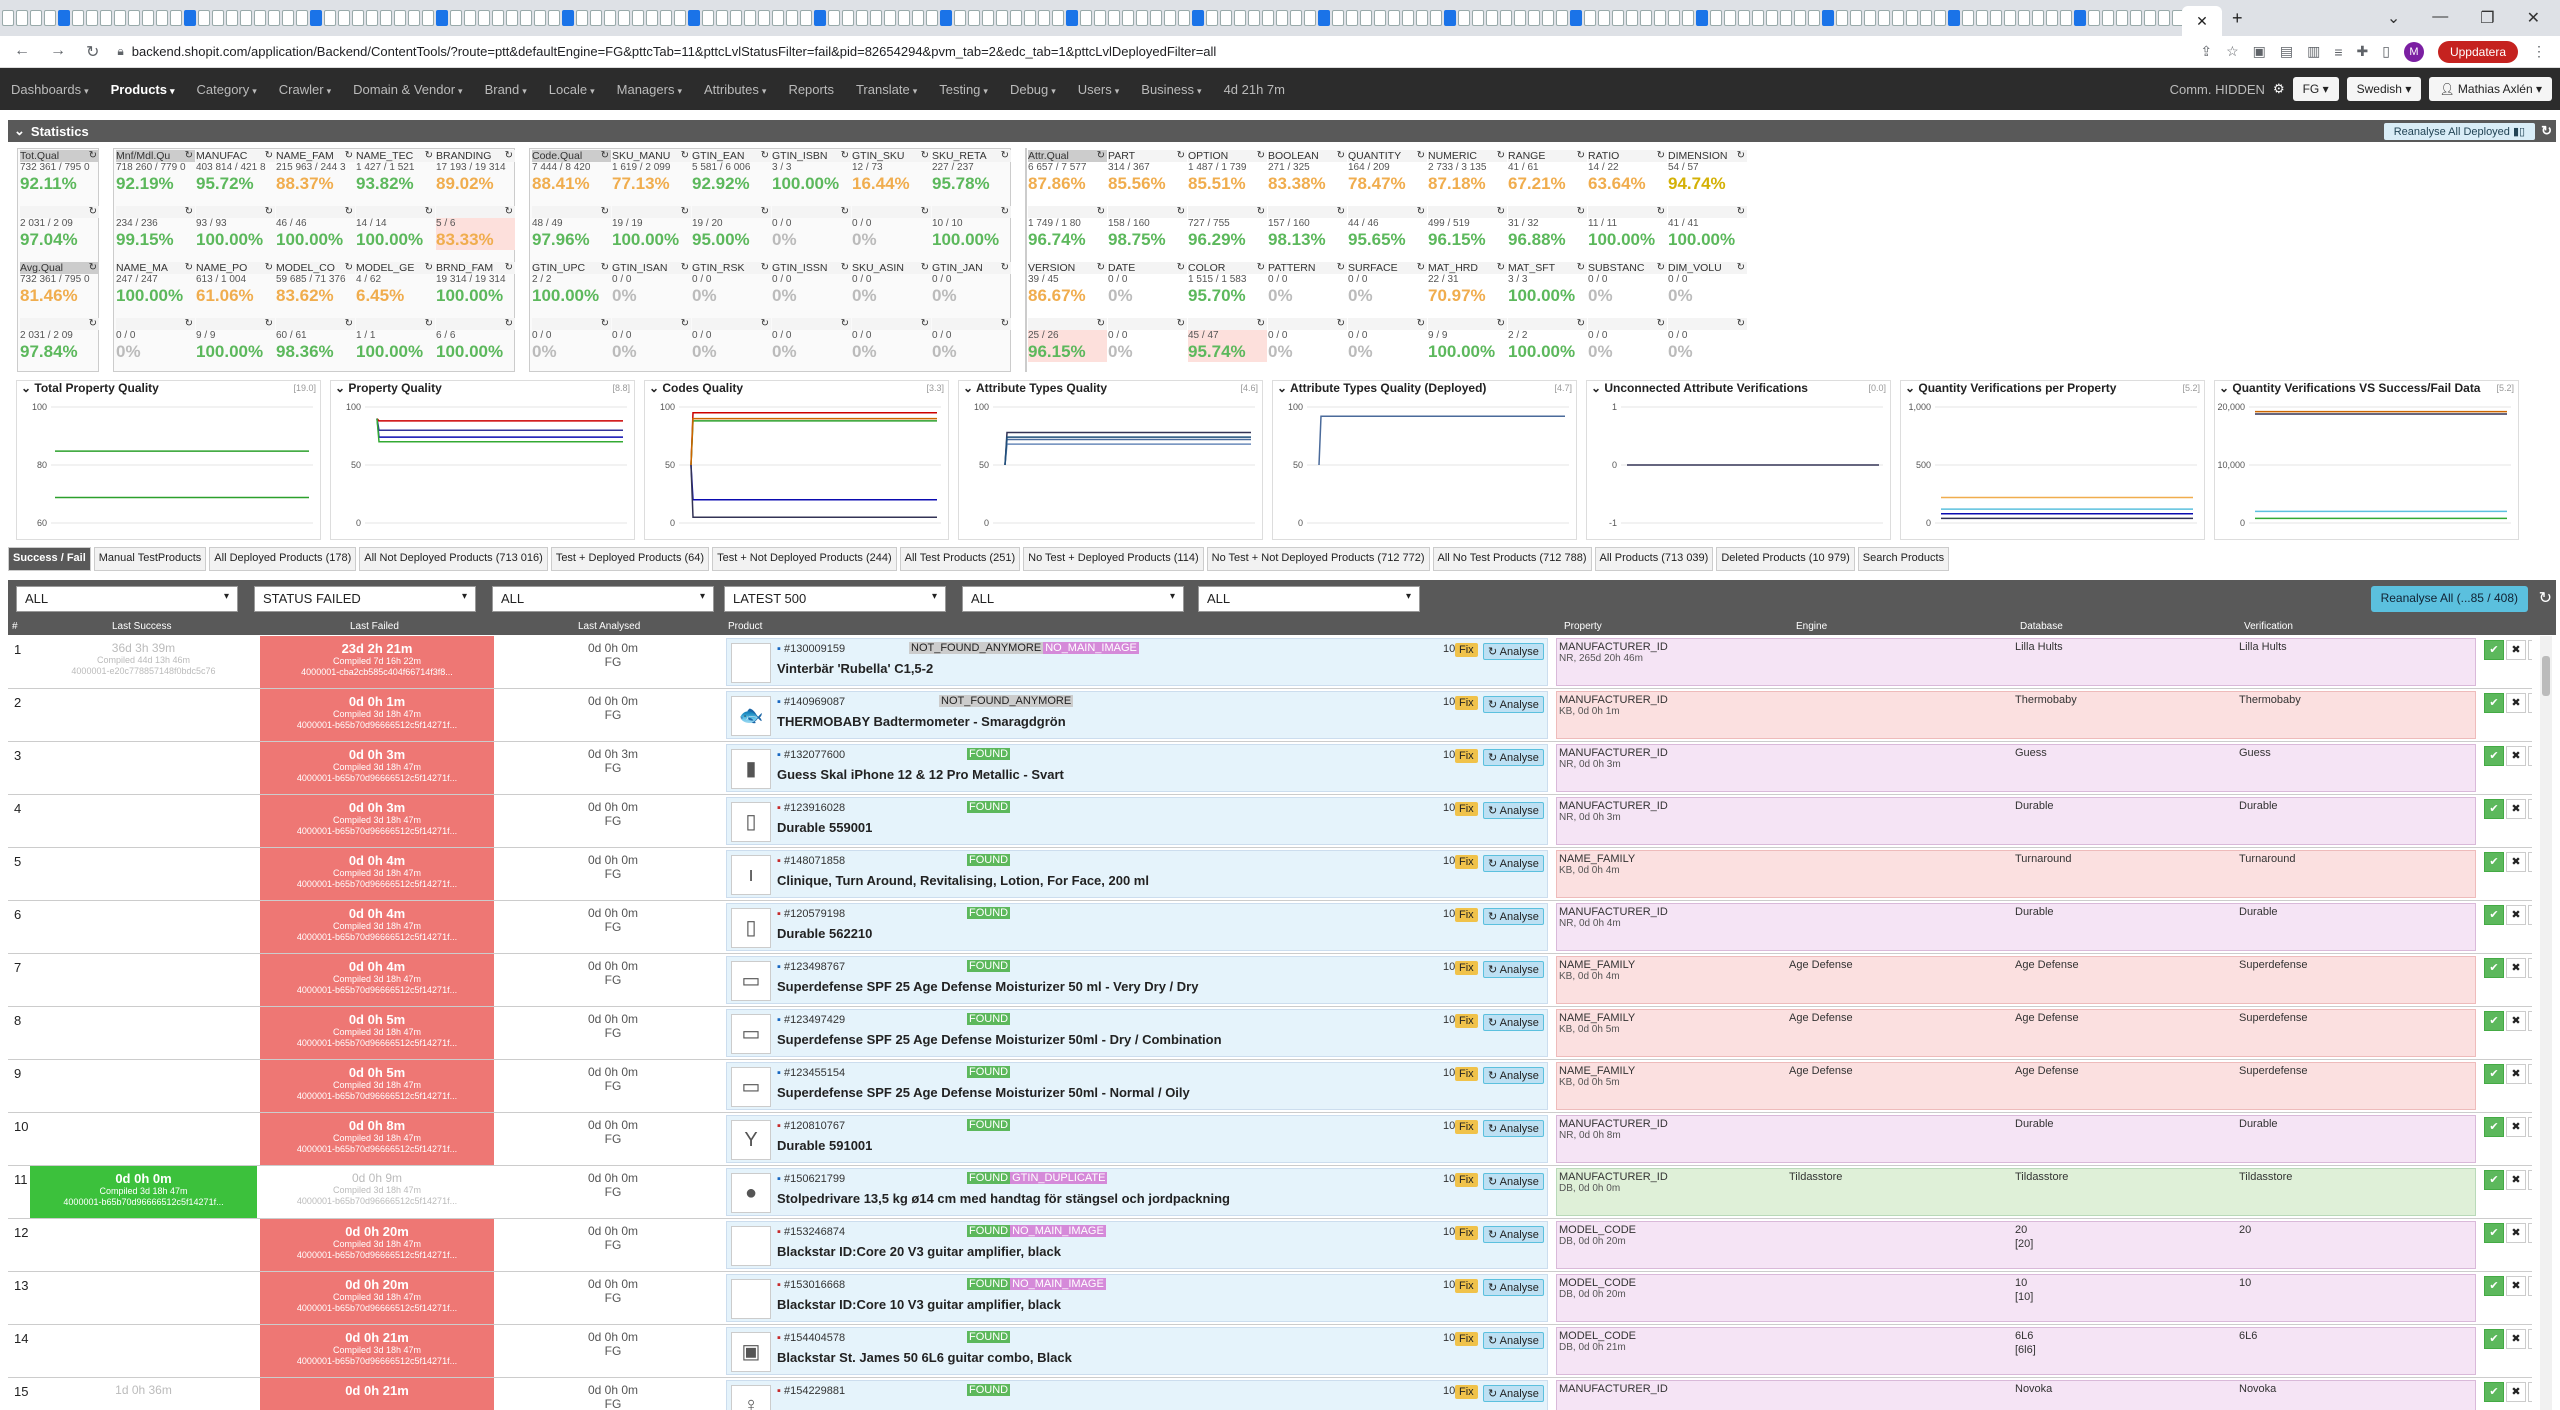 The image size is (2560, 1410). What do you see at coordinates (2268, 626) in the screenshot?
I see `col-verification: Verification` at bounding box center [2268, 626].